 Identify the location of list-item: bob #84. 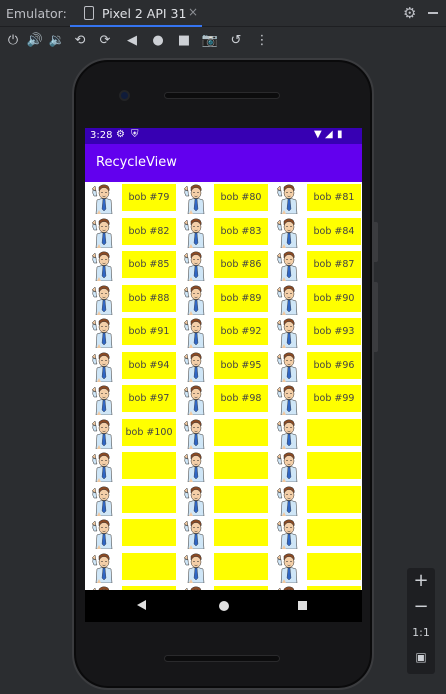
(316, 232).